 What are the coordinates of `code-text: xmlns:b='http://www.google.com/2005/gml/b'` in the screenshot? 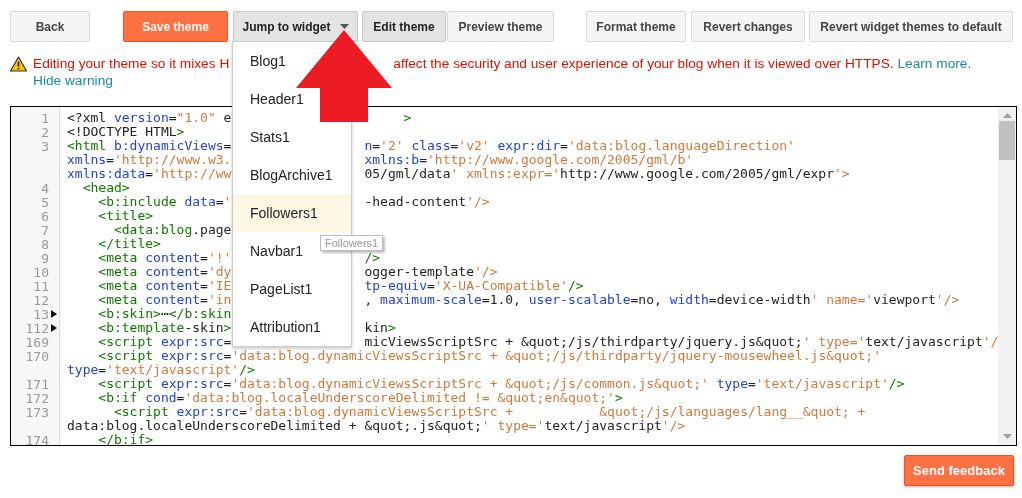 It's located at (529, 160).